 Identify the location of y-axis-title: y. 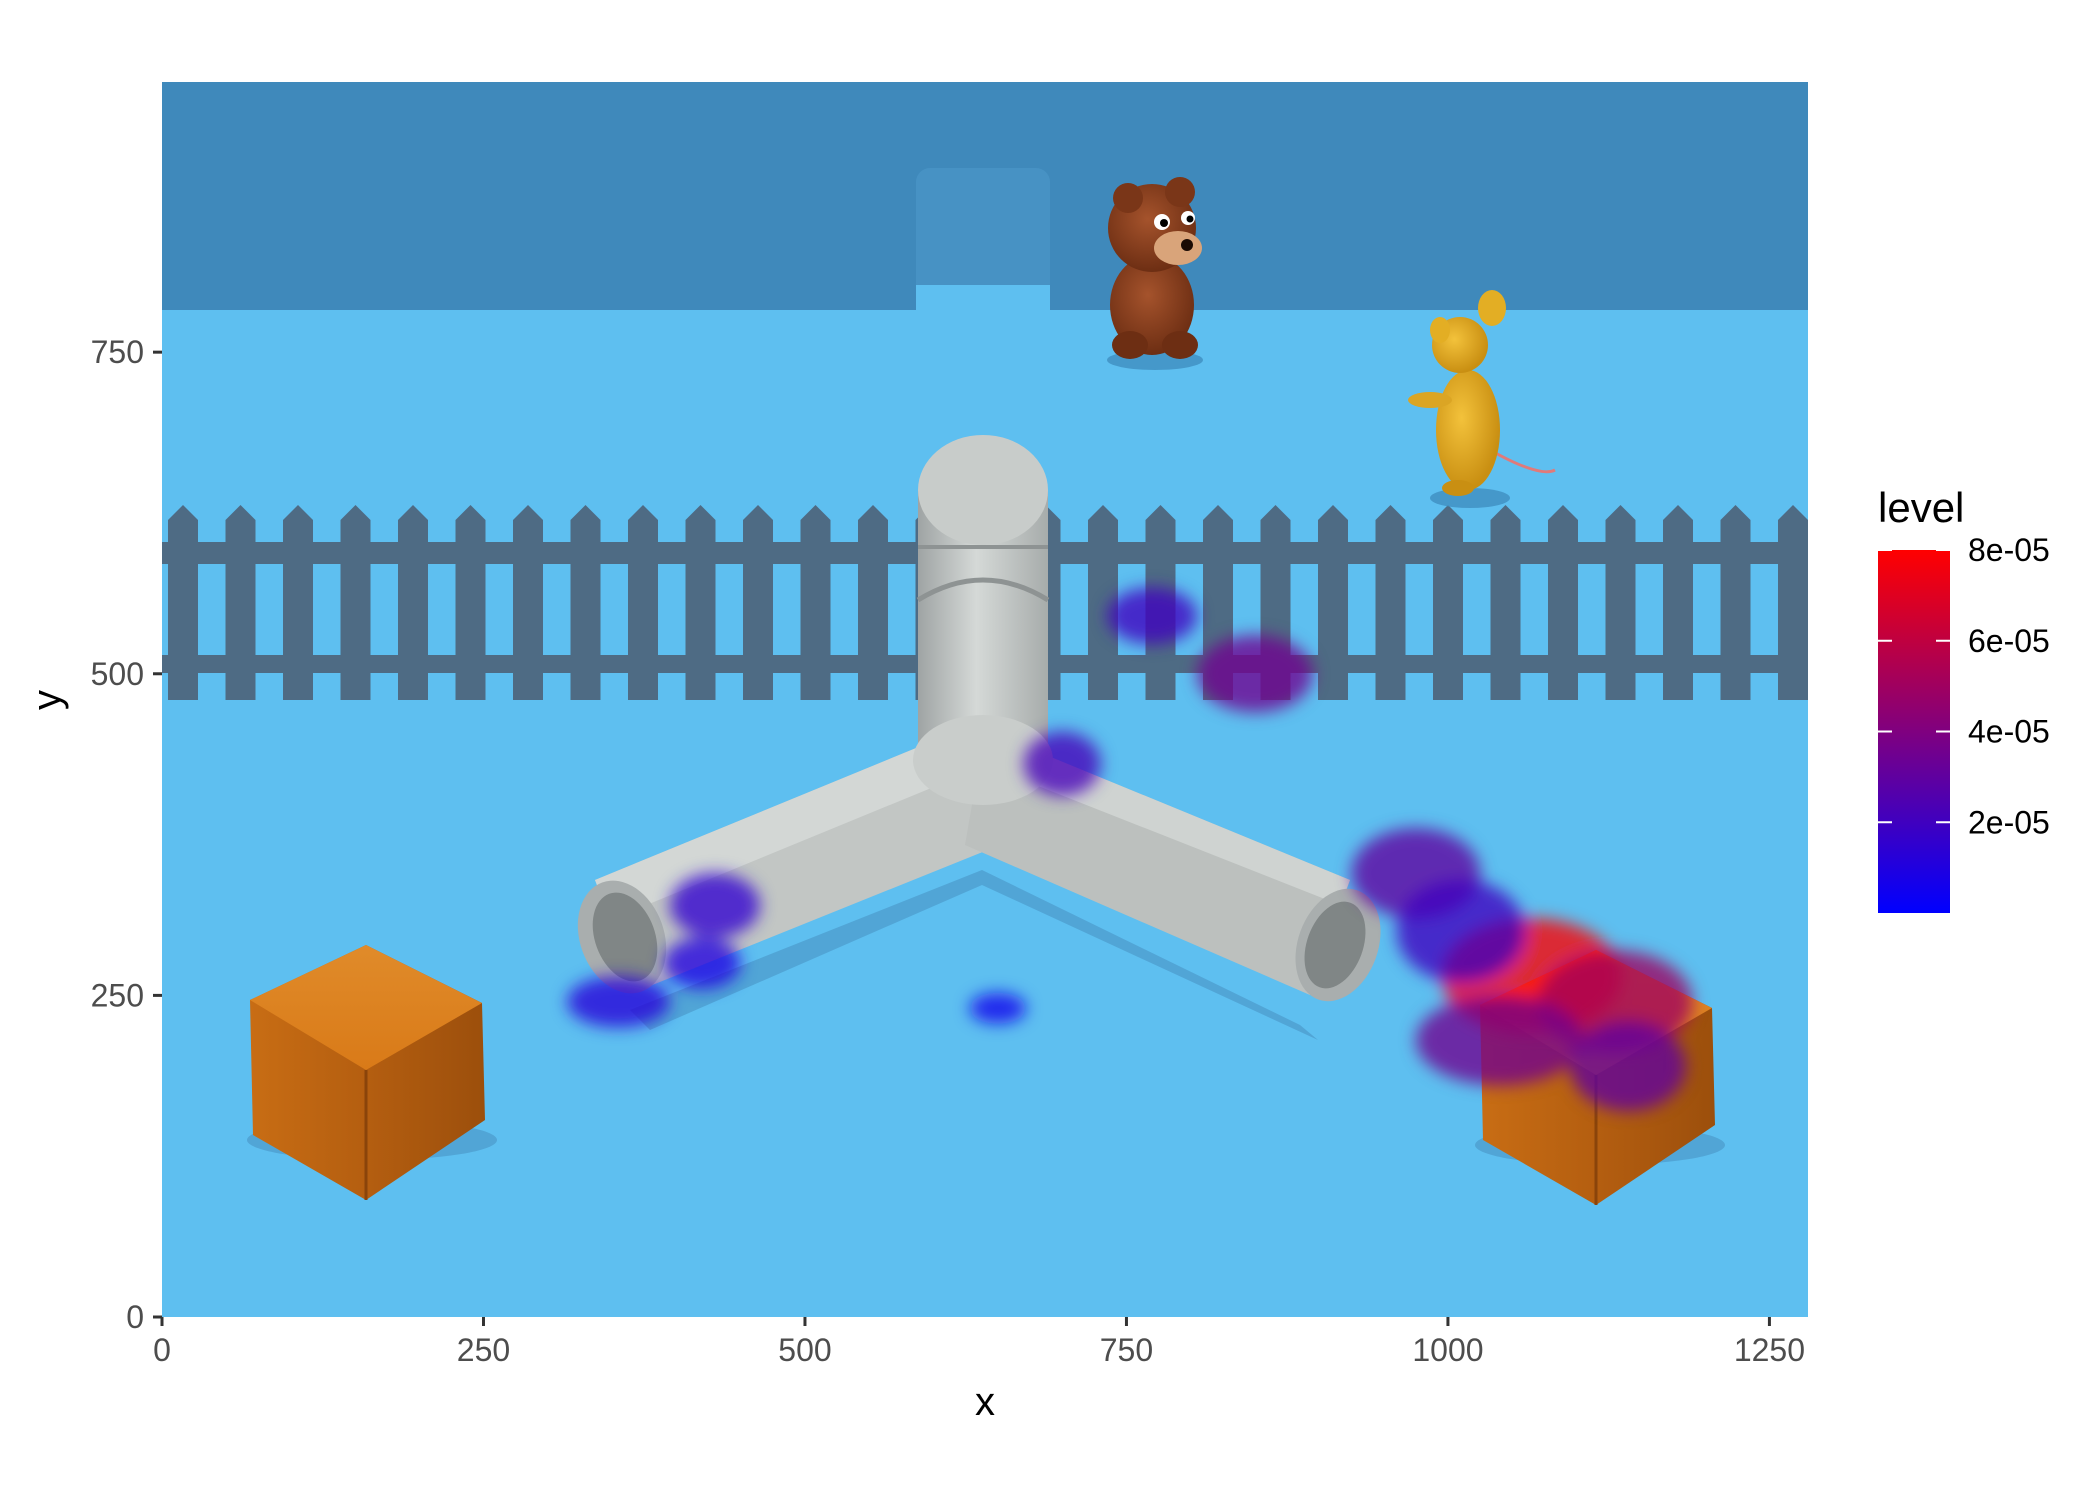
(47, 700).